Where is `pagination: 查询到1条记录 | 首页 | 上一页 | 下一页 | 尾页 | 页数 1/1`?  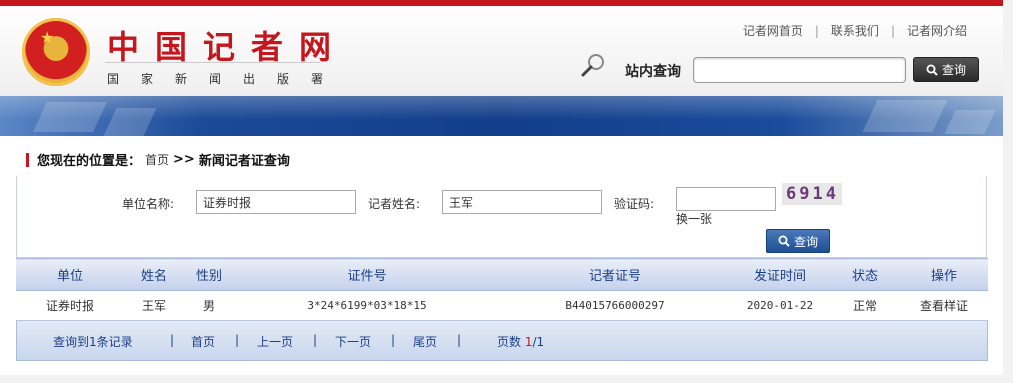
pagination: 查询到1条记录 | 首页 | 上一页 | 下一页 | 尾页 | 页数 1/1 is located at coordinates (502, 341).